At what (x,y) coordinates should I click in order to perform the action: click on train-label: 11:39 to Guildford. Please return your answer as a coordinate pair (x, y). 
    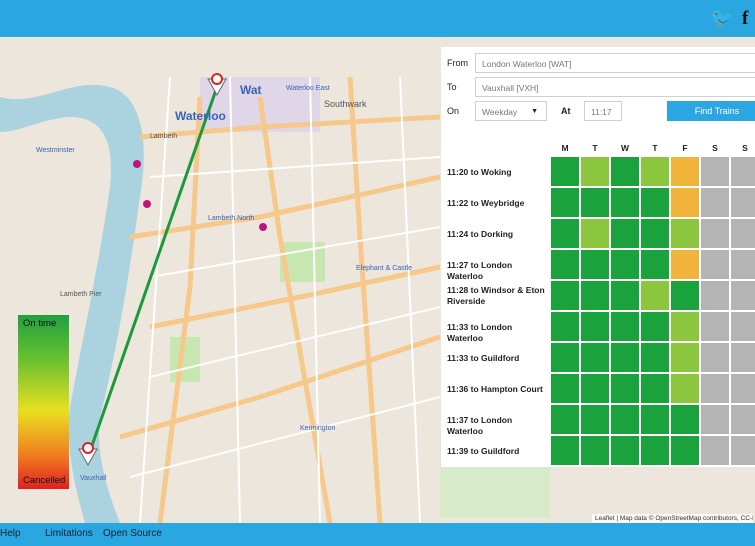
    Looking at the image, I should click on (483, 451).